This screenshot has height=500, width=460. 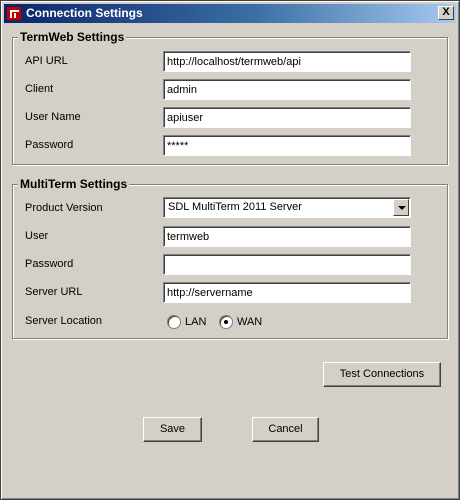 I want to click on multiterm-user-field, so click(x=287, y=236).